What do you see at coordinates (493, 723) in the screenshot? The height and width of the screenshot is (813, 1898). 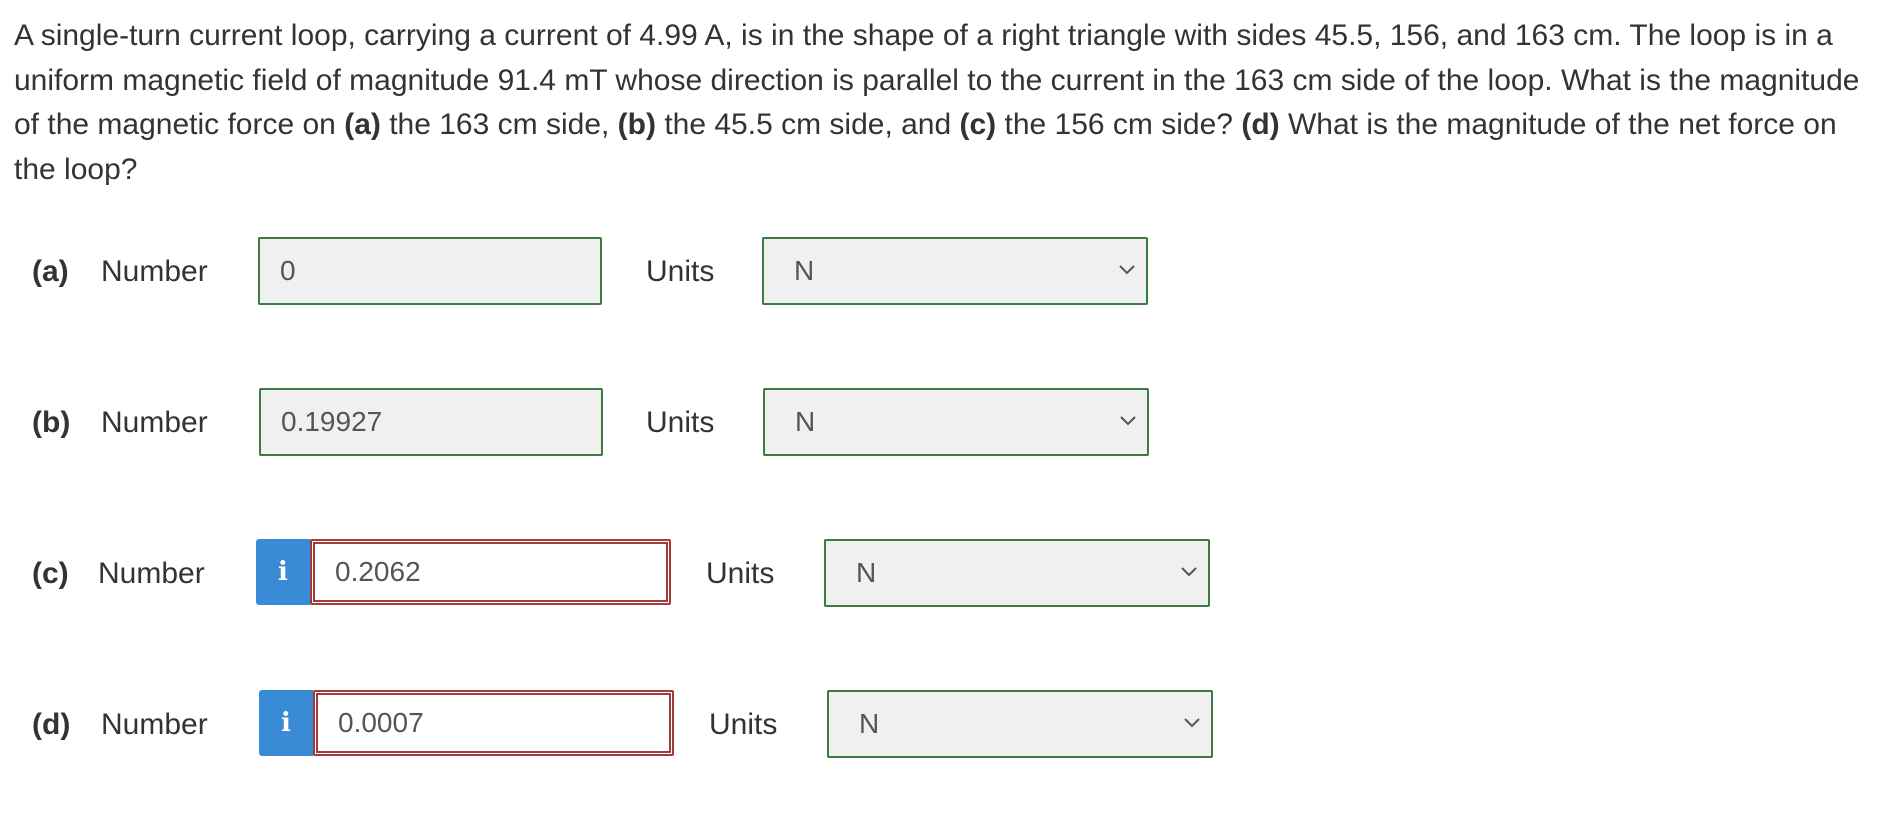 I see `answer-input: 0.0007` at bounding box center [493, 723].